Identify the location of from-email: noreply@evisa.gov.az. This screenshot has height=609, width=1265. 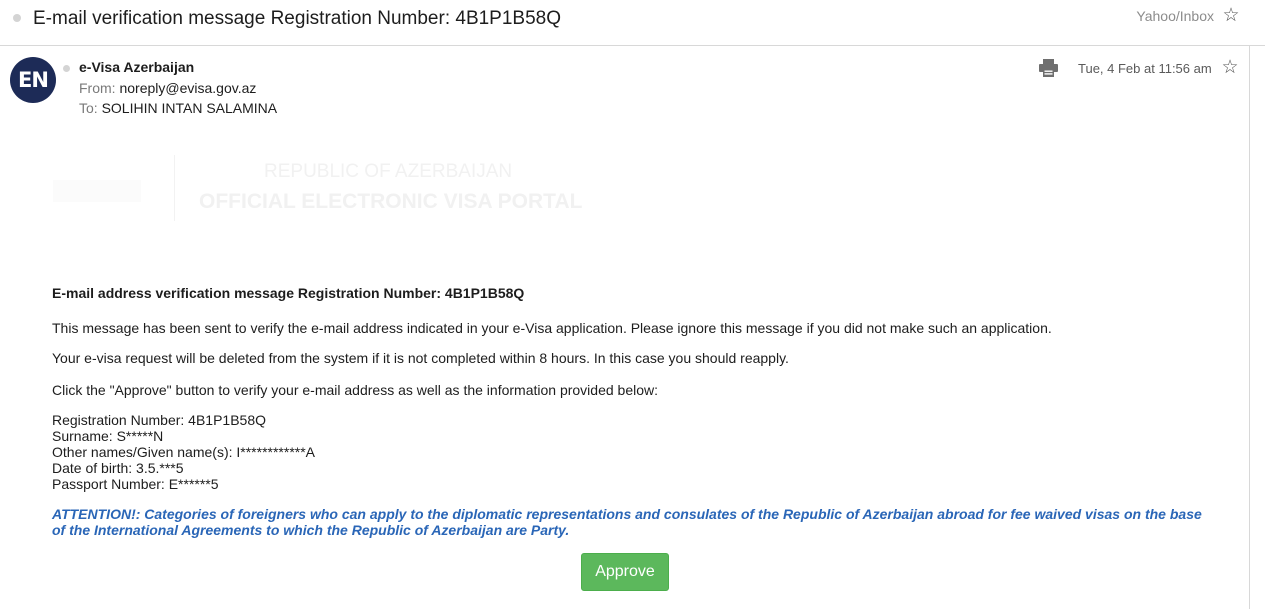
(187, 88).